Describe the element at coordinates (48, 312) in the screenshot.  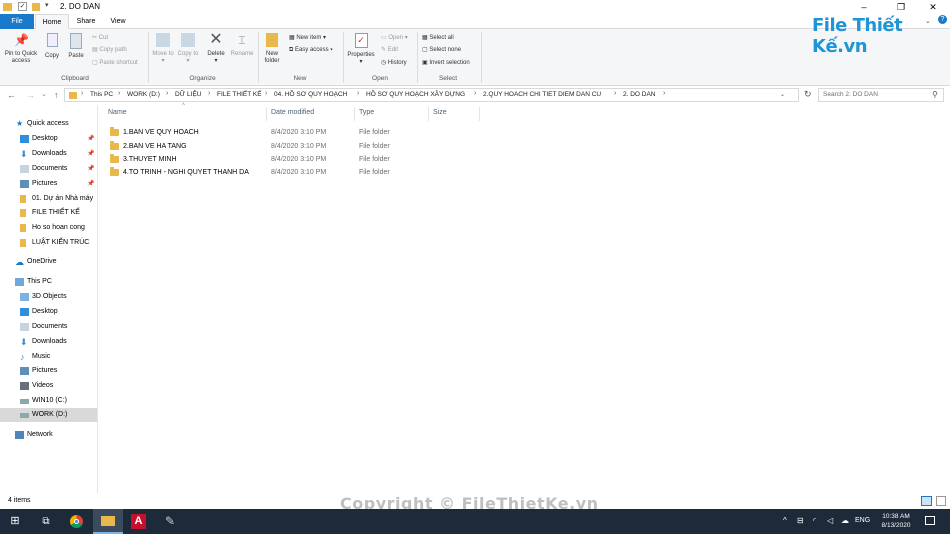
I see `nav-pc-desktop: Desktop` at that location.